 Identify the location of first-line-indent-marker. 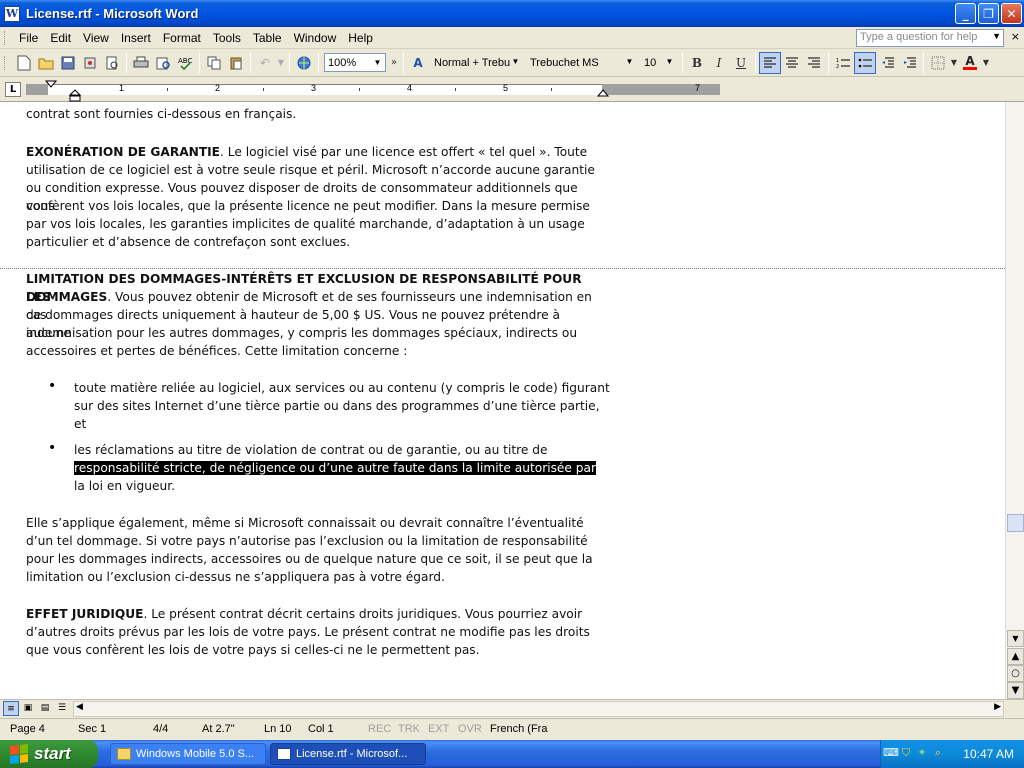
(51, 84).